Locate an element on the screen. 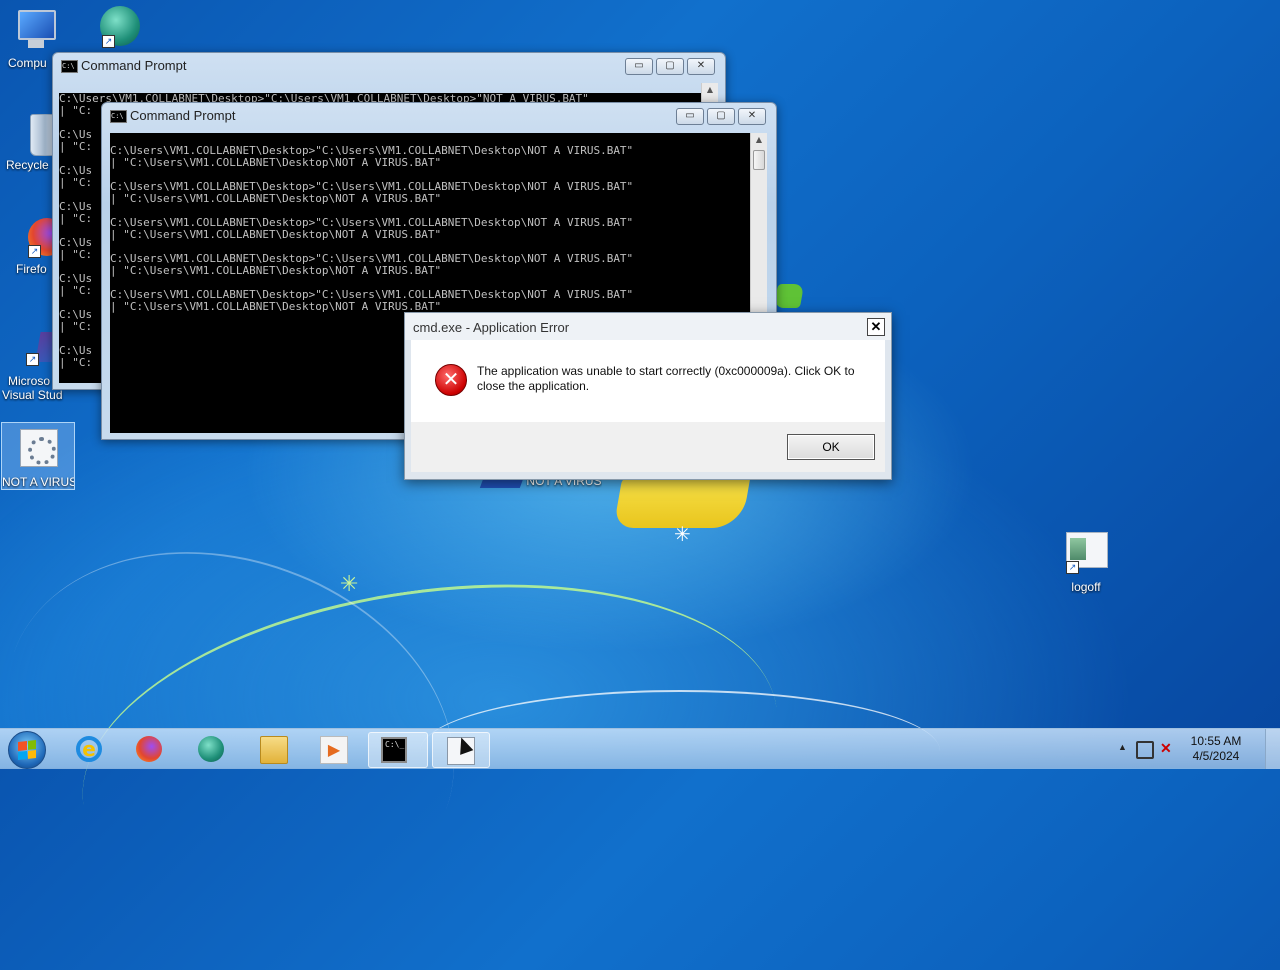  clock-time: 10:55 AM is located at coordinates (1216, 741).